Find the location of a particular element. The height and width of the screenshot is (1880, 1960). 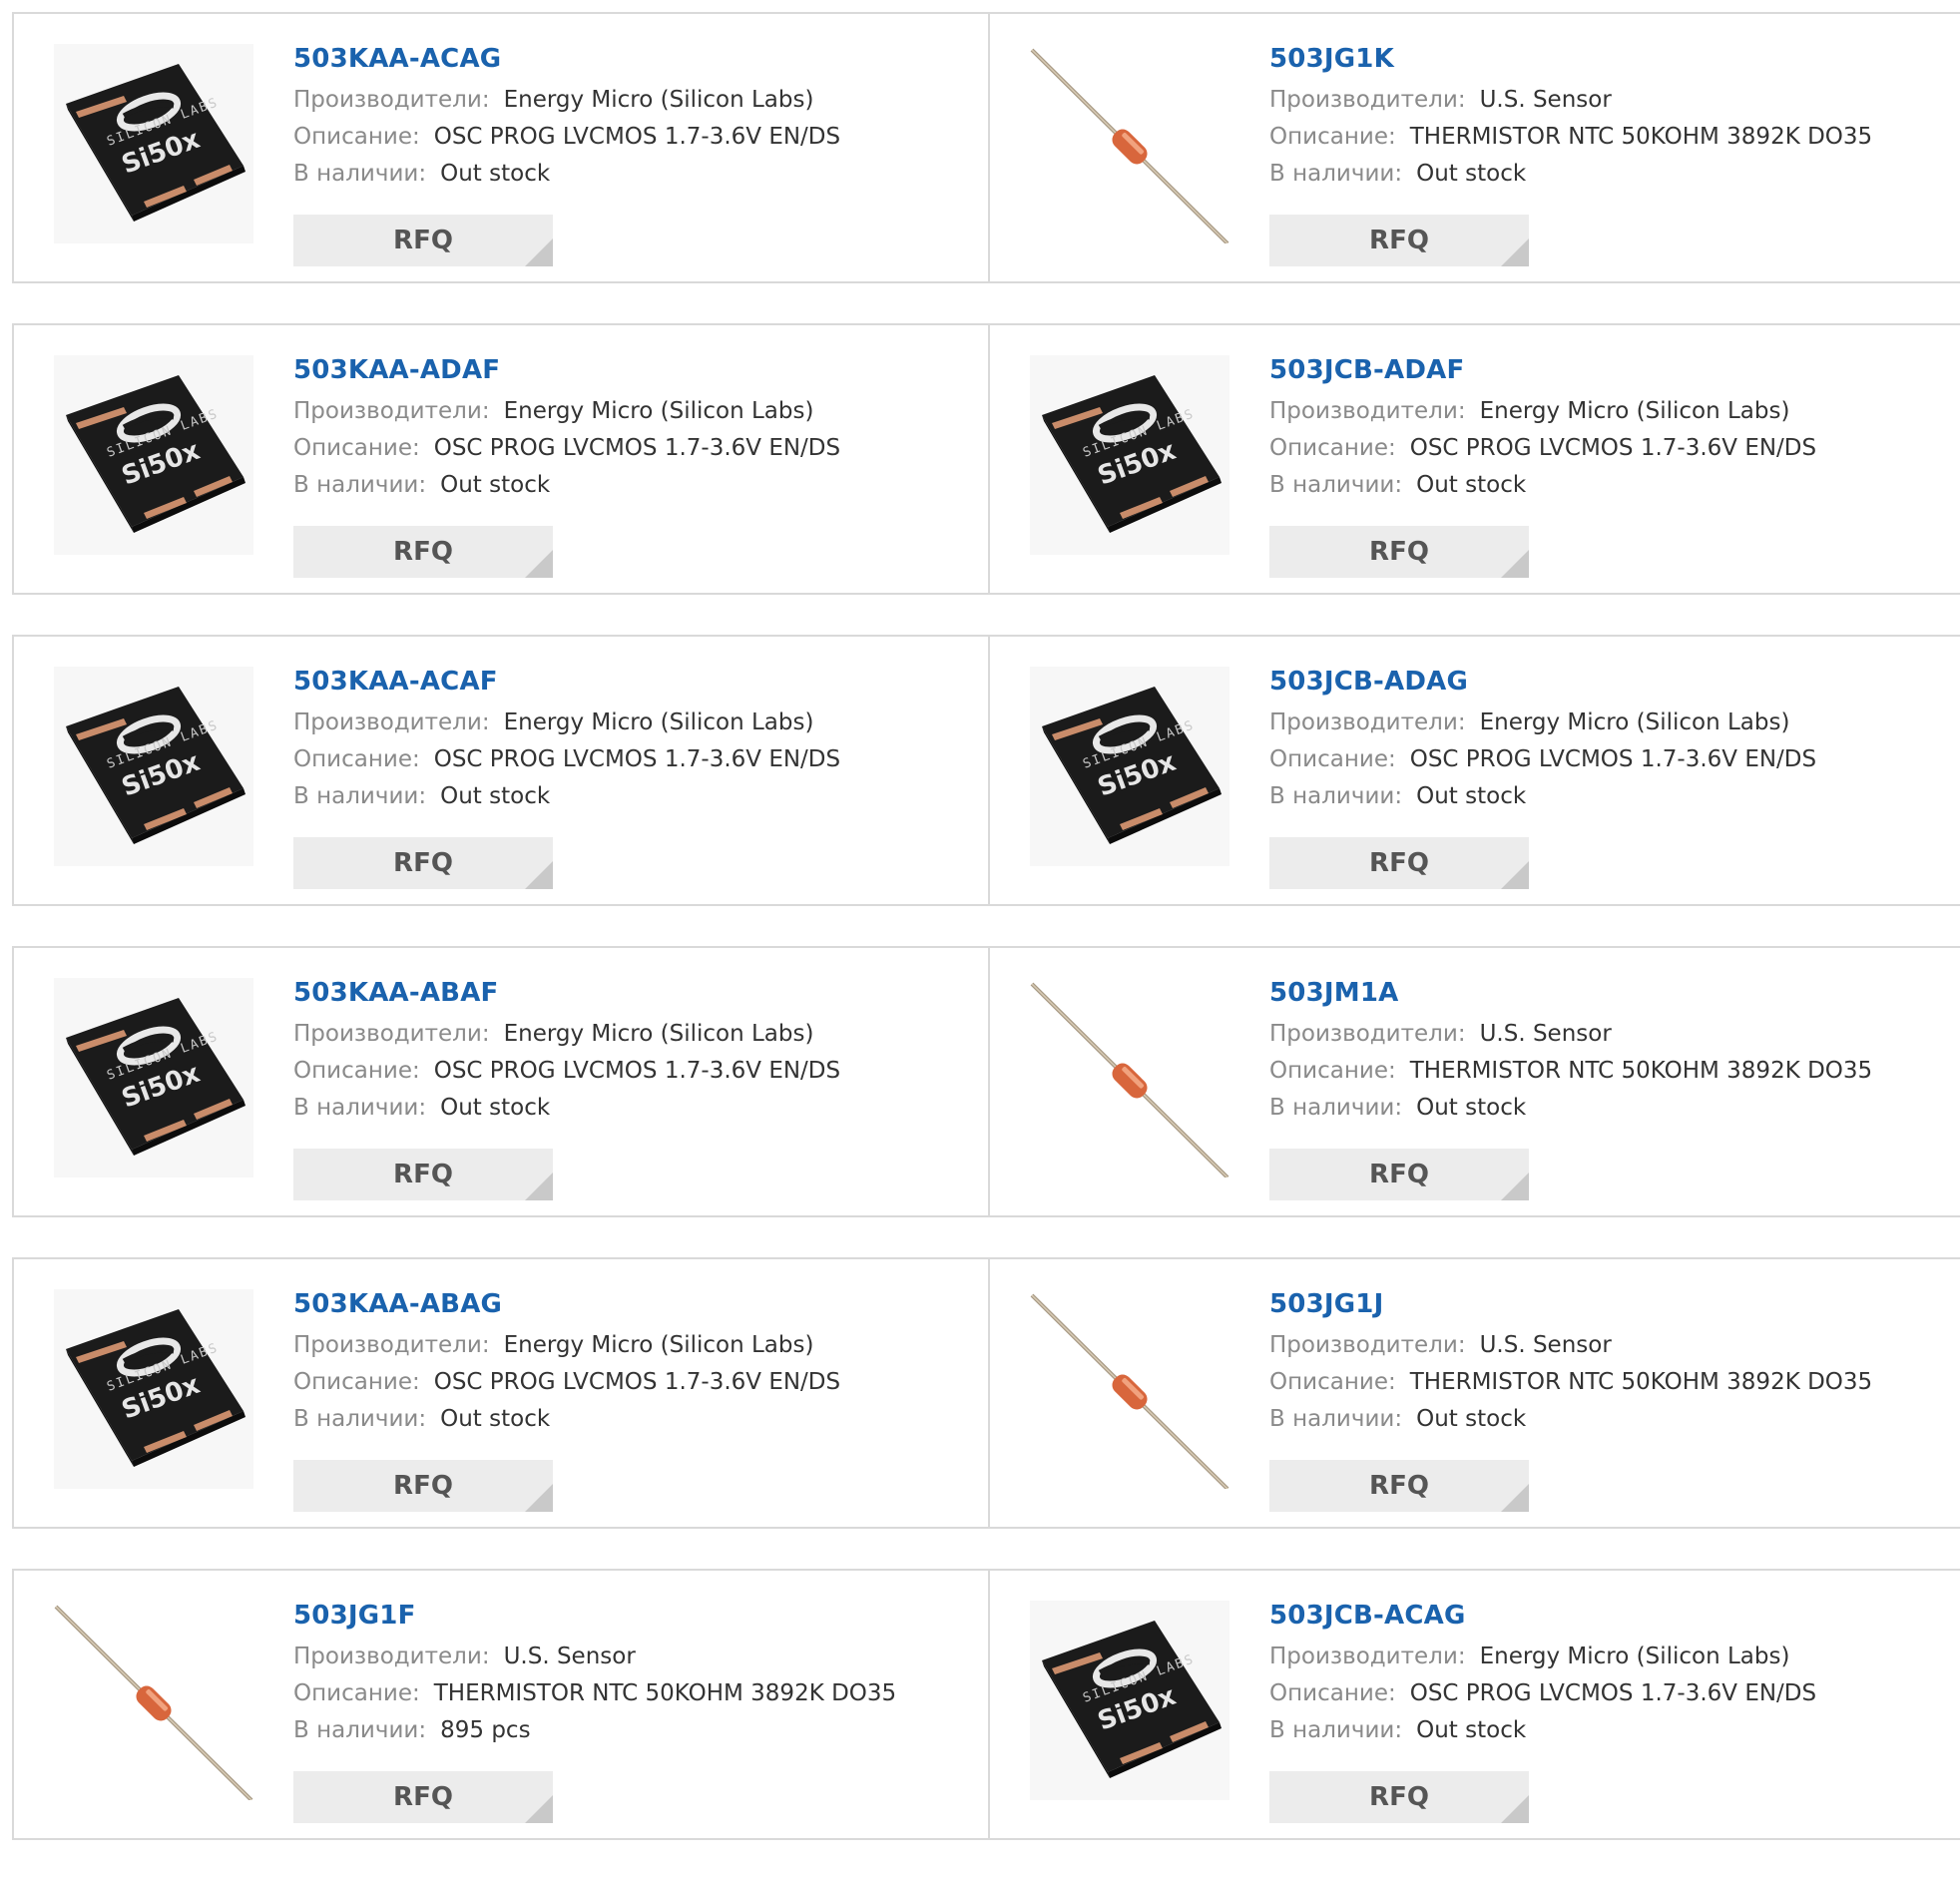

part-number-link: 503KAA-ACAG is located at coordinates (566, 59).